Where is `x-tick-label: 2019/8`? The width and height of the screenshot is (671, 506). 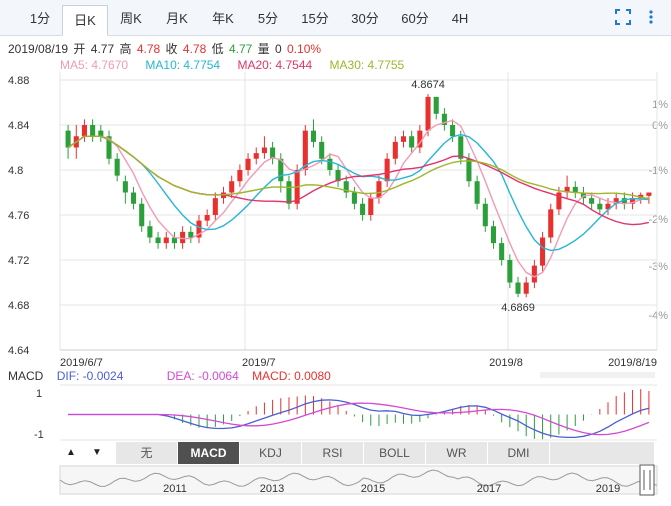 x-tick-label: 2019/8 is located at coordinates (506, 363).